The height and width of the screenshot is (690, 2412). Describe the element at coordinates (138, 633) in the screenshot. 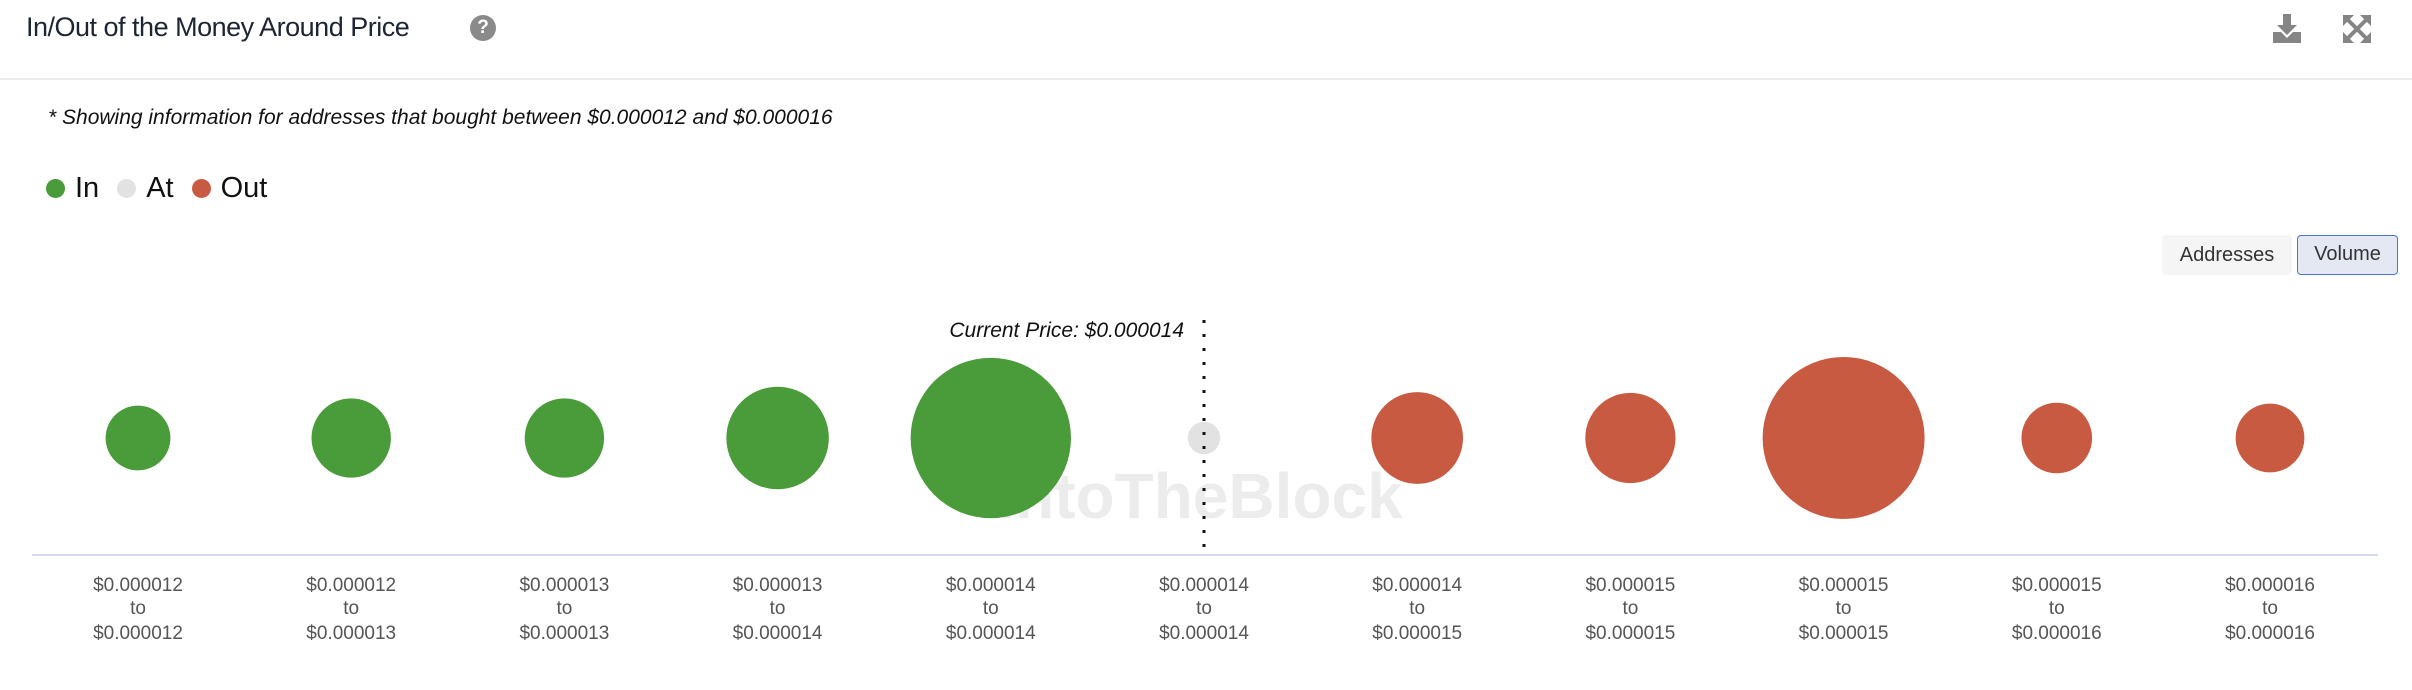

I see `tick-label-to: $0.000012` at that location.